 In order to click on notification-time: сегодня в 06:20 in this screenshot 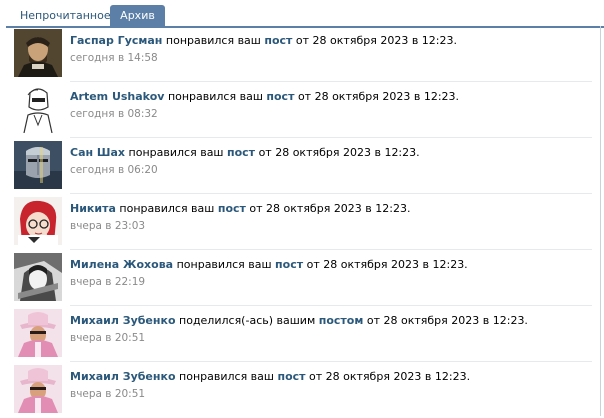, I will do `click(114, 170)`.